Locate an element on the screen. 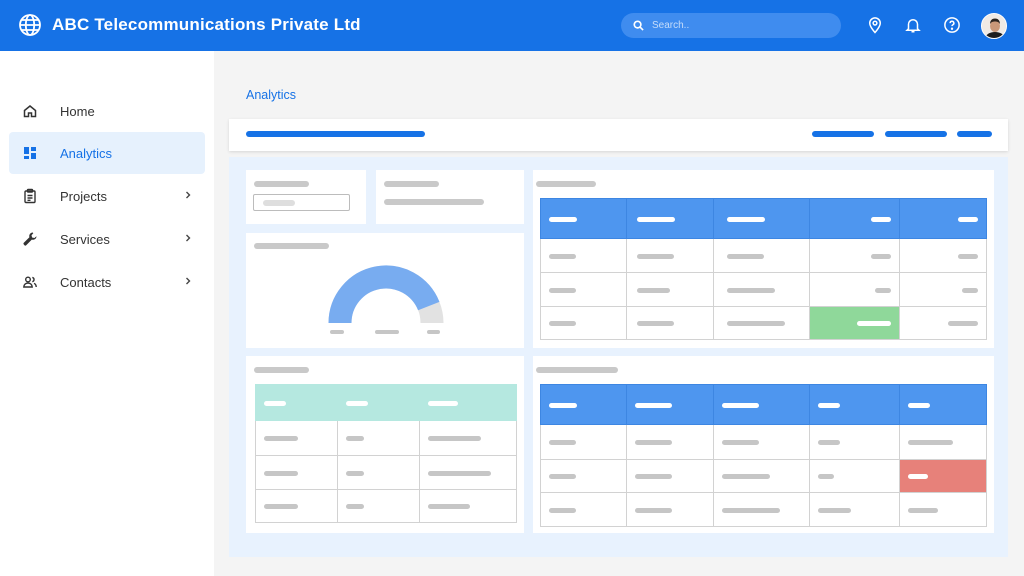  home-icon is located at coordinates (30, 111).